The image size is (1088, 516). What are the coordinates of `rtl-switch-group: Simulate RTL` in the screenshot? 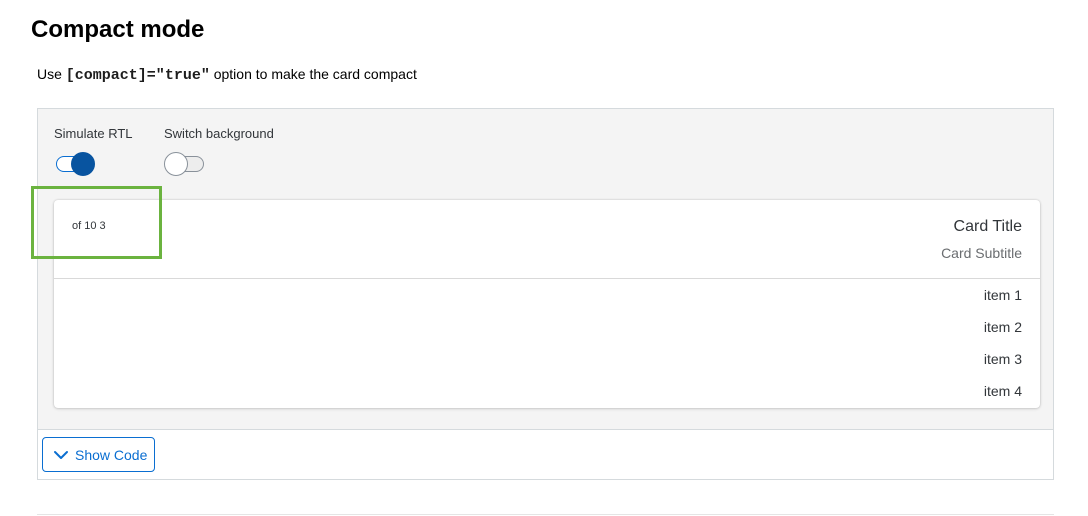 It's located at (93, 152).